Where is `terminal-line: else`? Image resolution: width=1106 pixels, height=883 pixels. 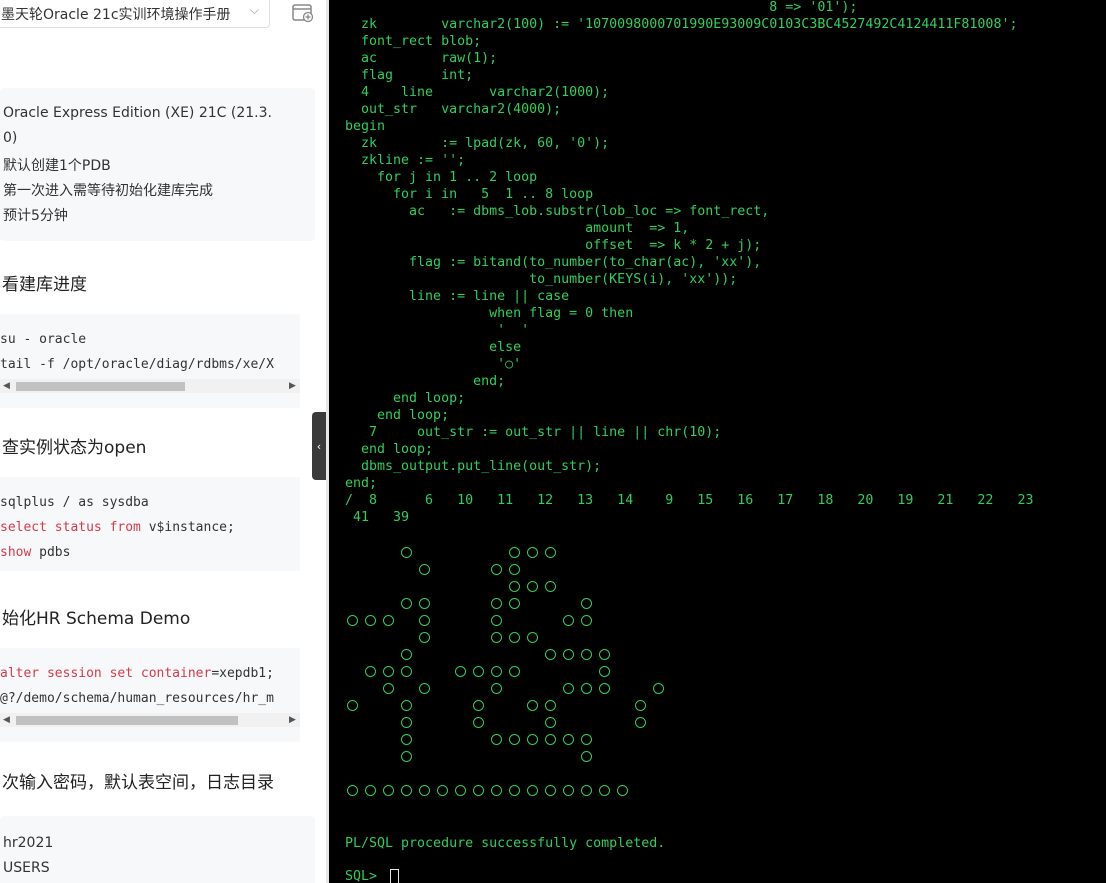 terminal-line: else is located at coordinates (433, 347).